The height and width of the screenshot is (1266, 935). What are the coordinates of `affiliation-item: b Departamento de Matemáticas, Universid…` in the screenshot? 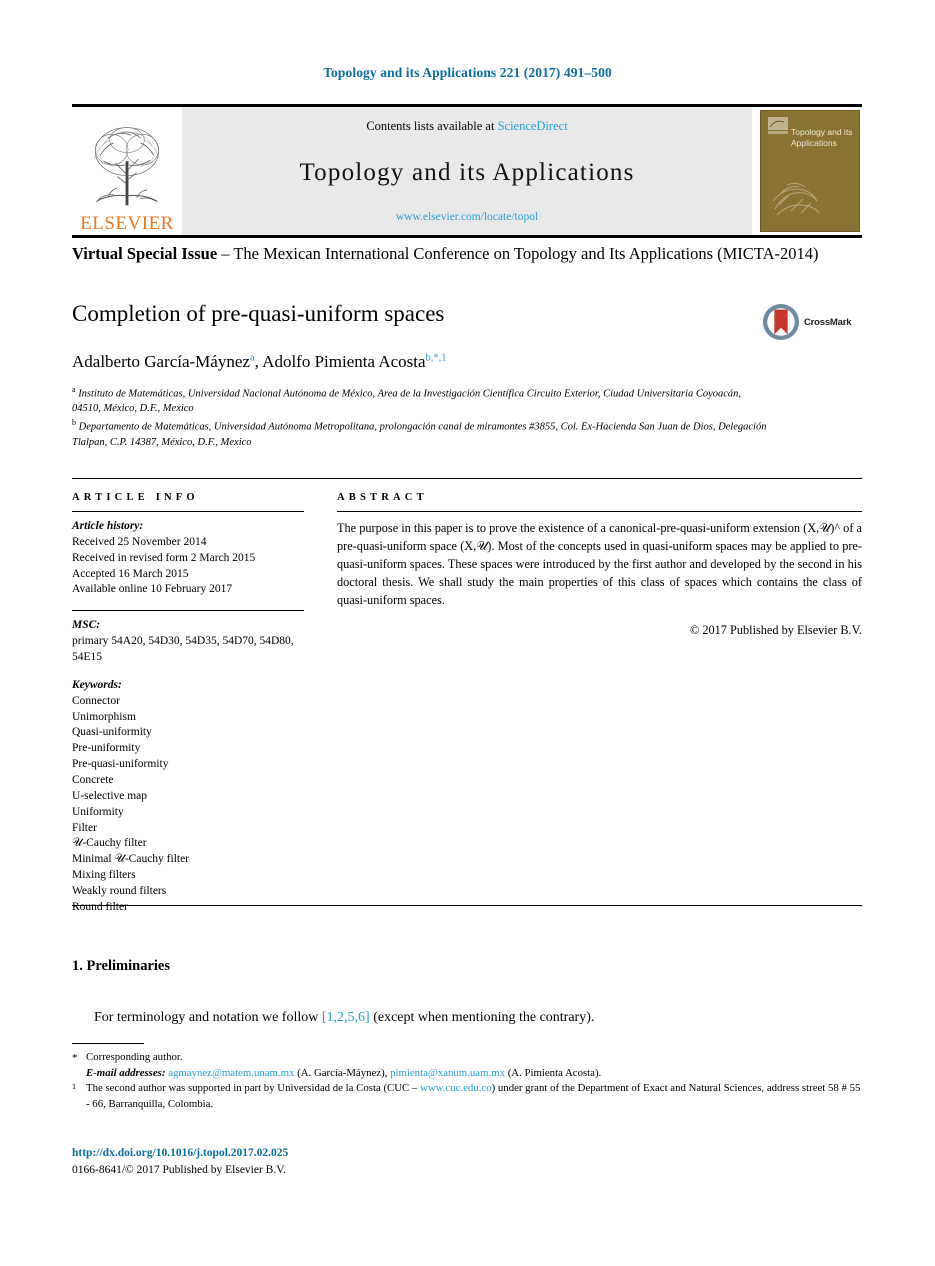 It's located at (422, 433).